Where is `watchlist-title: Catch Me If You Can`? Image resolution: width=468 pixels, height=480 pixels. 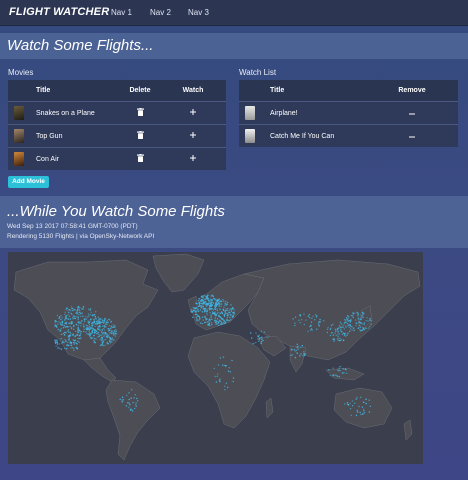 watchlist-title: Catch Me If You Can is located at coordinates (313, 135).